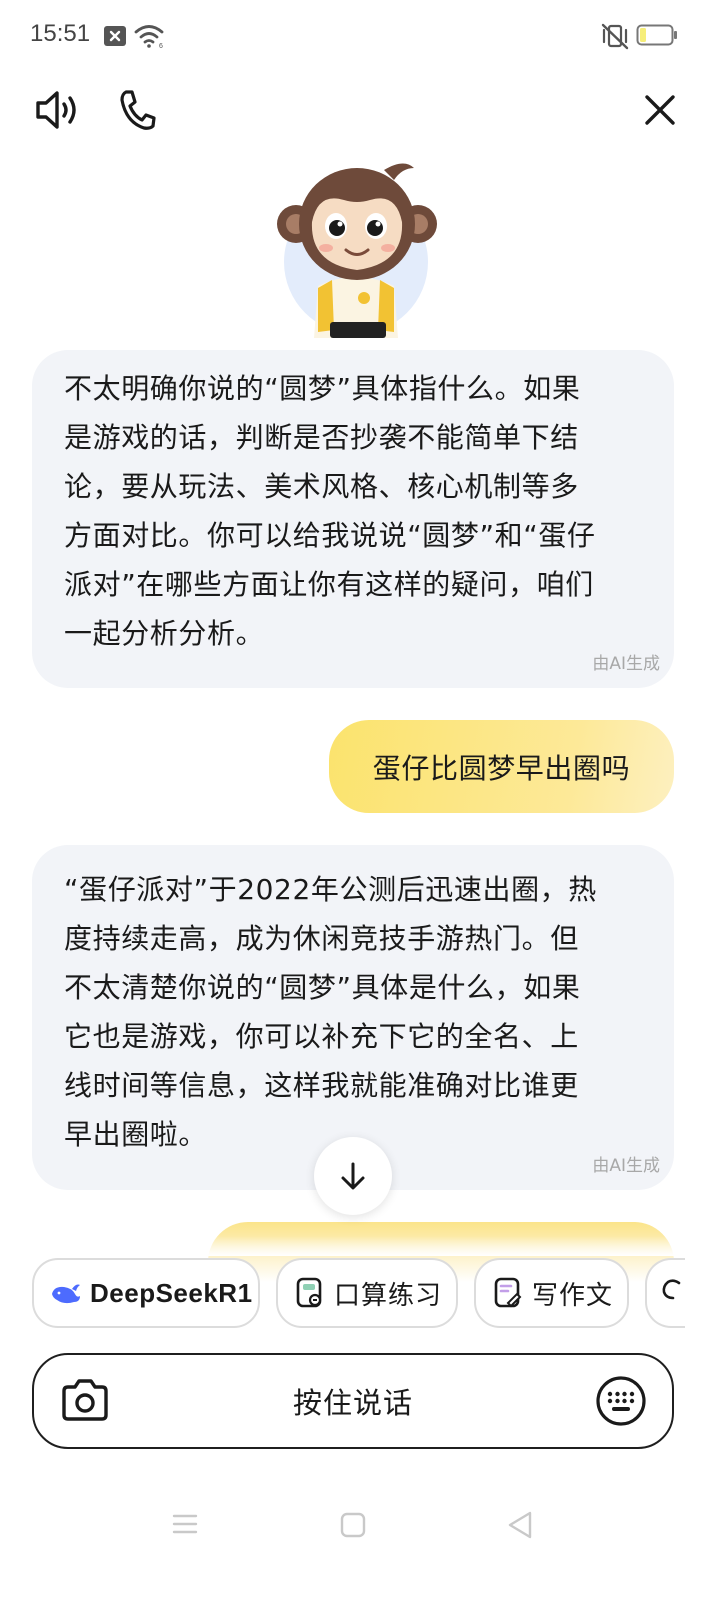  Describe the element at coordinates (310, 1293) in the screenshot. I see `calc-doc-icon` at that location.